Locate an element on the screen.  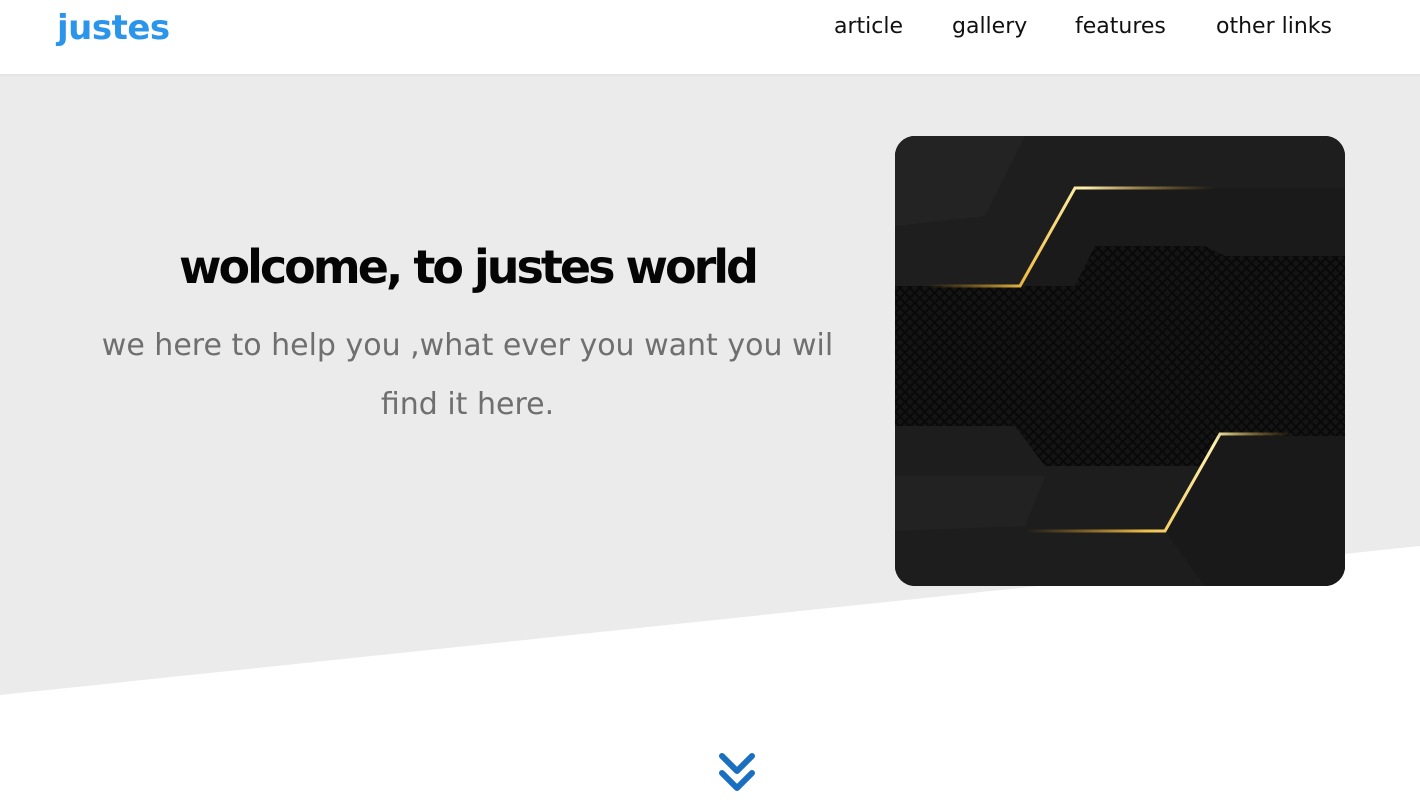
nav-link-other-links: other links is located at coordinates (1274, 26).